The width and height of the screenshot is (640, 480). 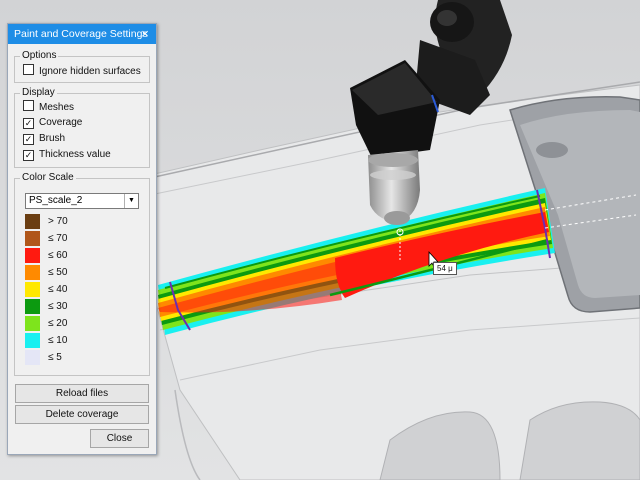 What do you see at coordinates (75, 154) in the screenshot?
I see `checkbox-label: Thickness value` at bounding box center [75, 154].